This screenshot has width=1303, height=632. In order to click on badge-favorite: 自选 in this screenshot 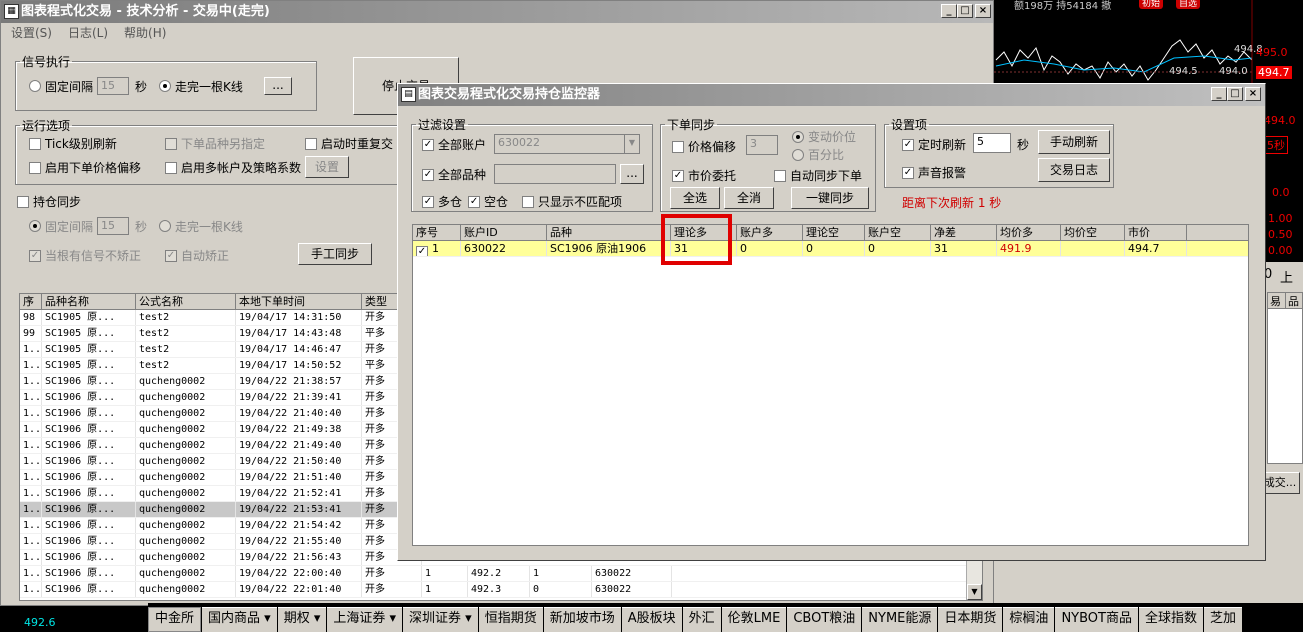, I will do `click(1188, 4)`.